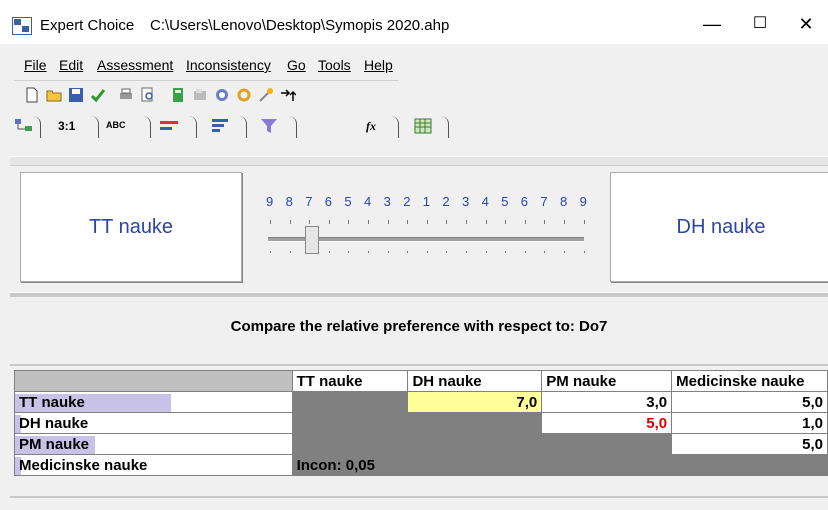  What do you see at coordinates (153, 381) in the screenshot?
I see `matrix-corner` at bounding box center [153, 381].